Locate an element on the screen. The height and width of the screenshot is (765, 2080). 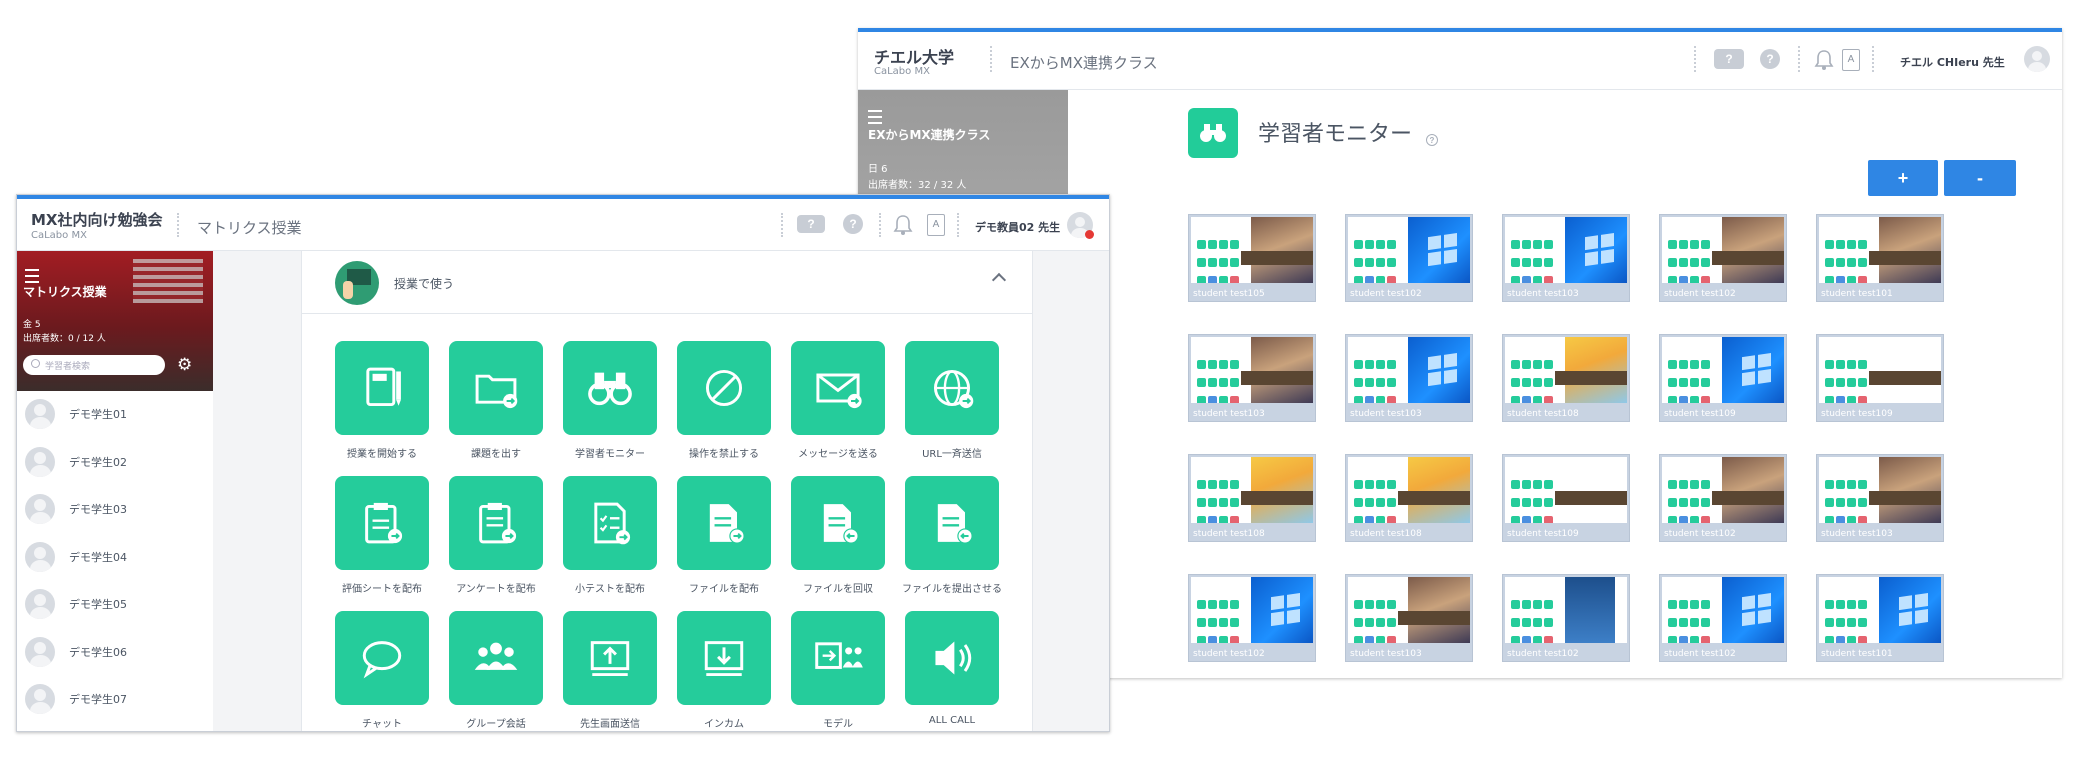
clipboard-icon is located at coordinates (384, 523).